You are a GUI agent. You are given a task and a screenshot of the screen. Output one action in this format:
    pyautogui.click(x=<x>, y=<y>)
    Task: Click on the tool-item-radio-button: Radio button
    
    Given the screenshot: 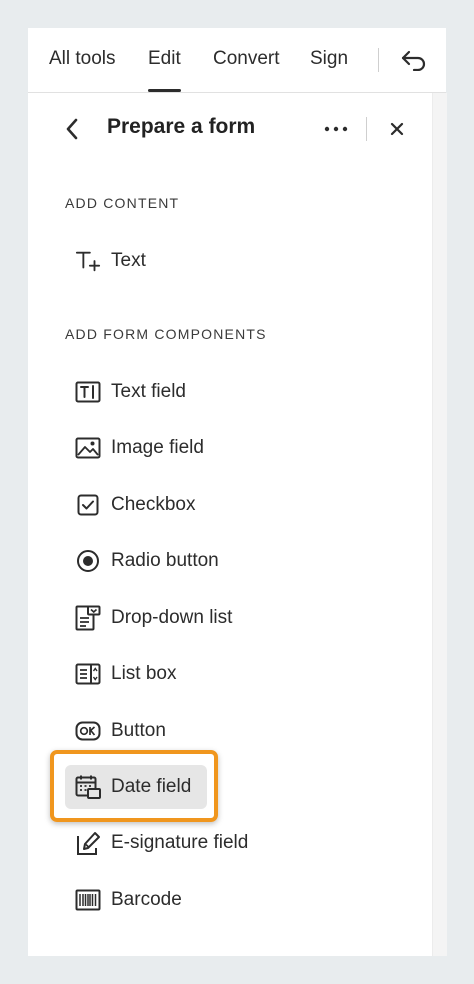 What is the action you would take?
    pyautogui.click(x=160, y=561)
    